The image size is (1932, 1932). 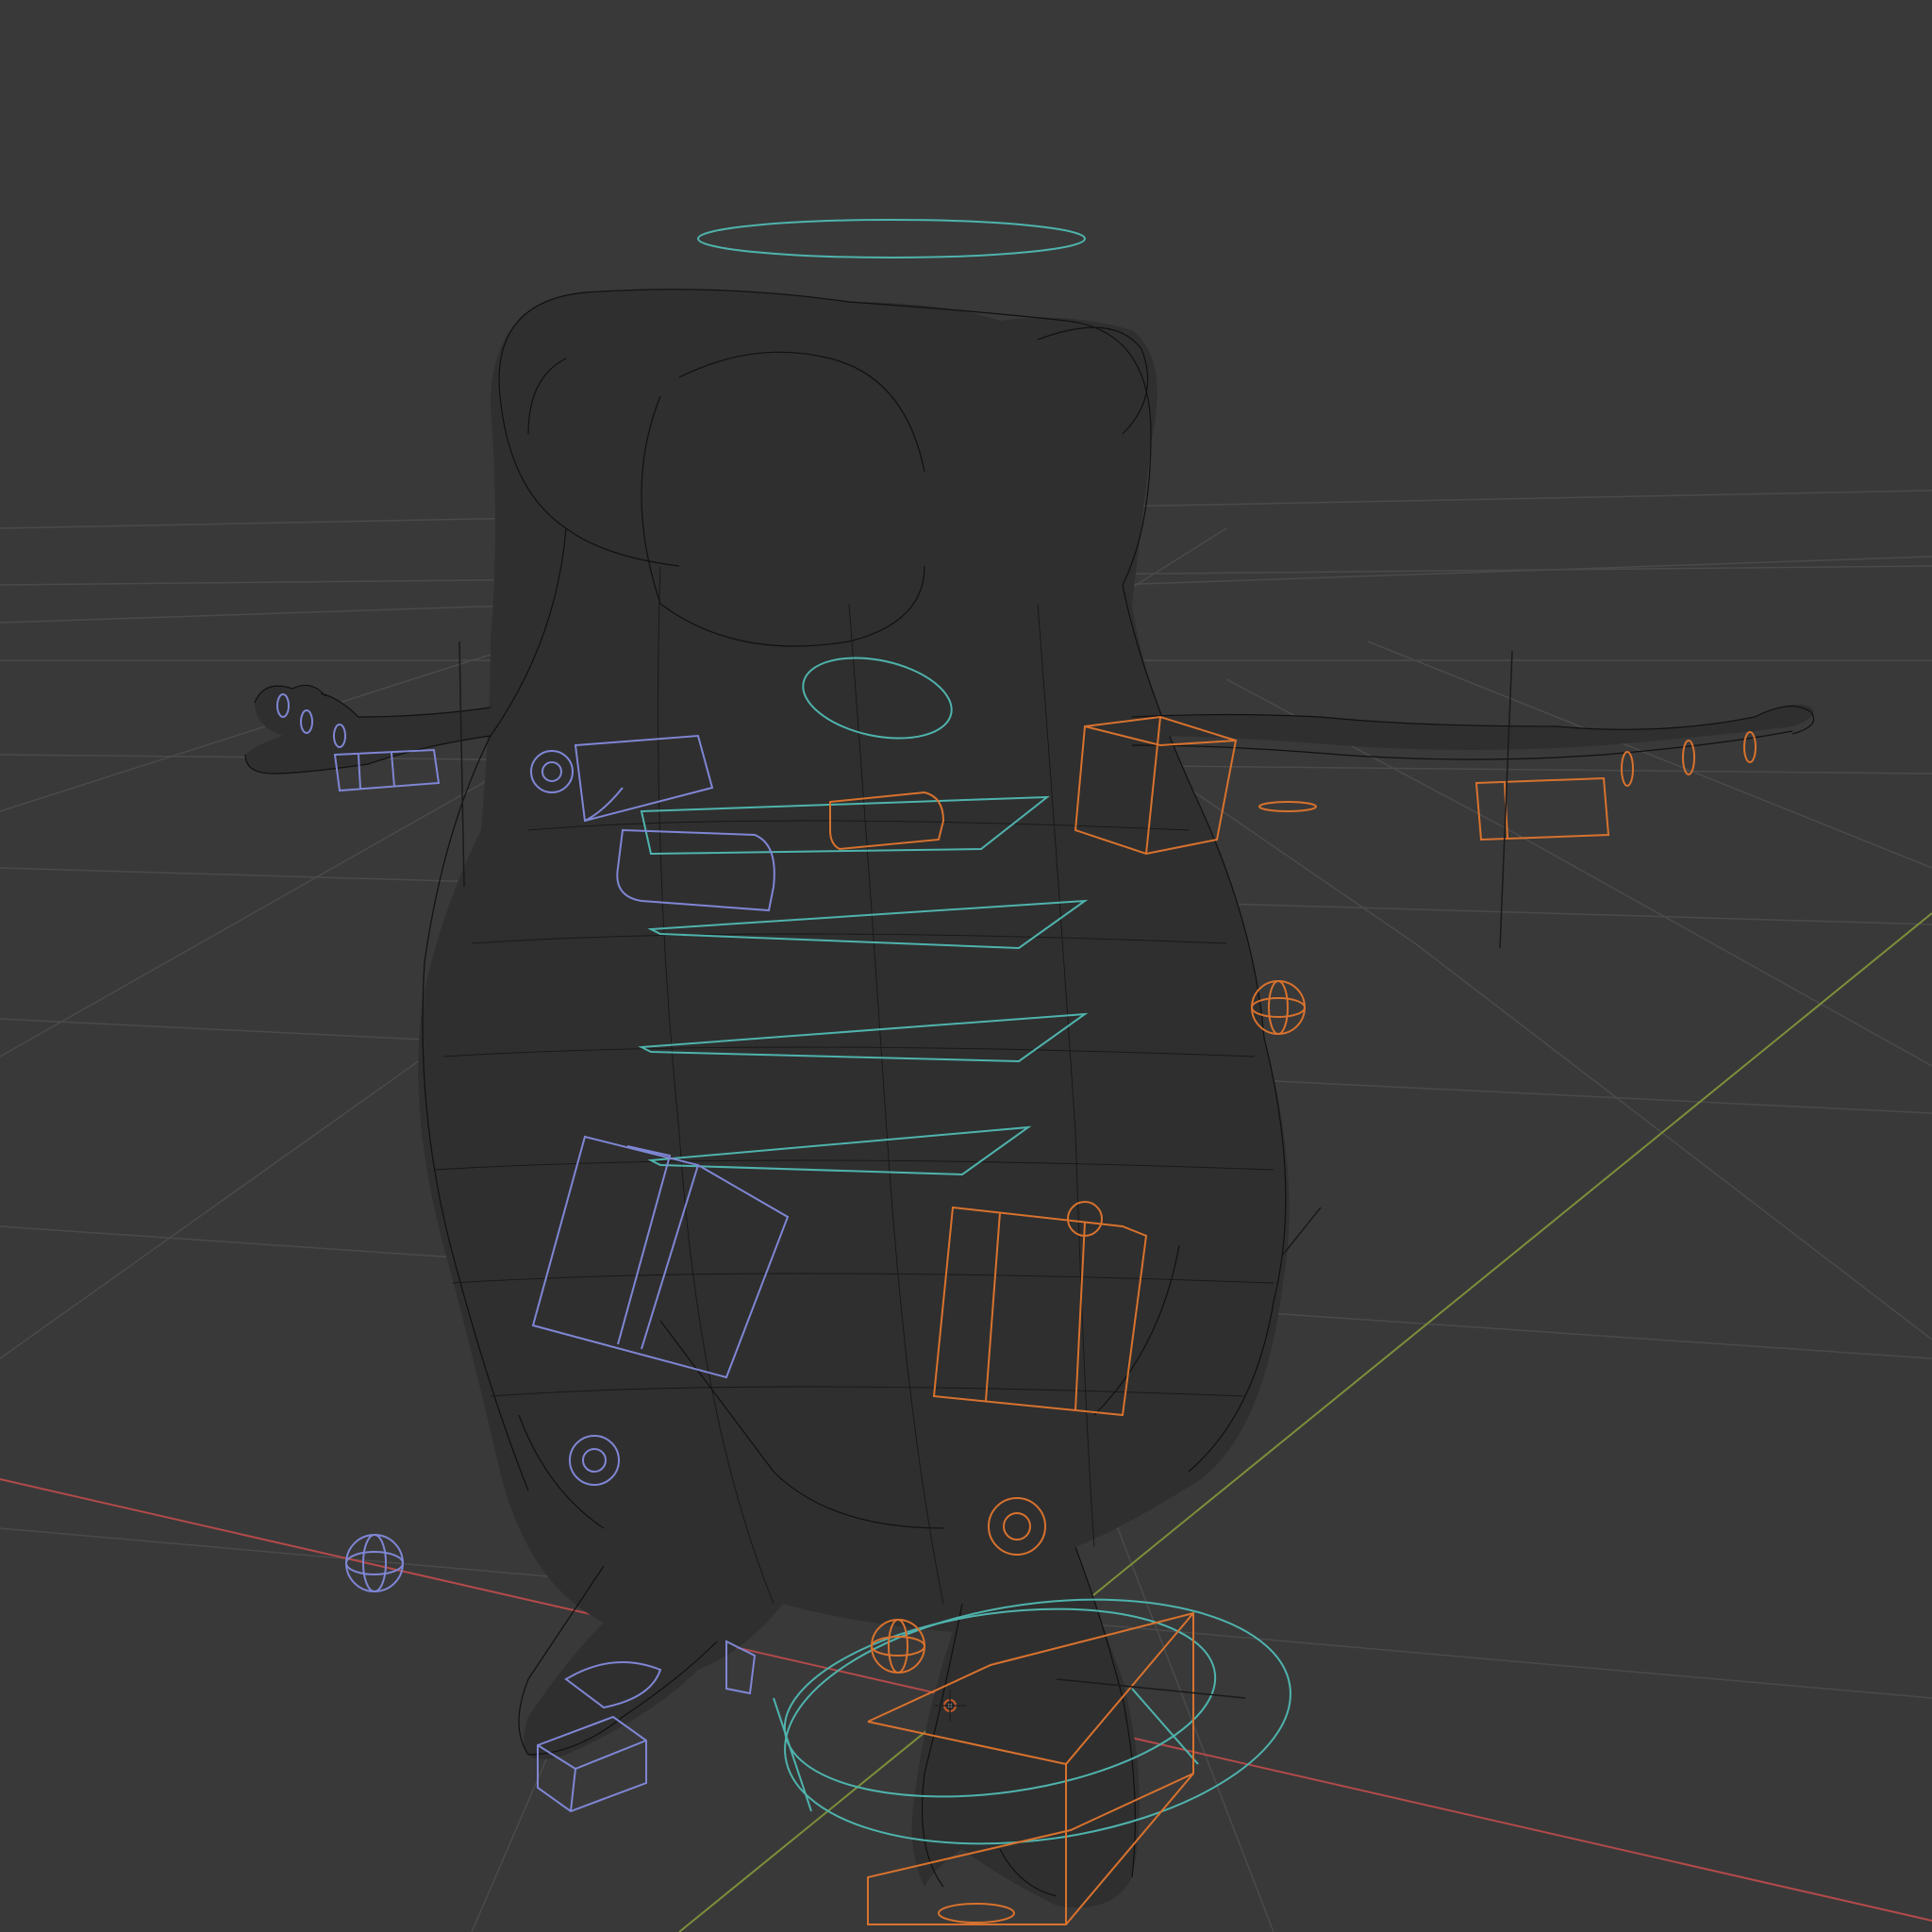 What do you see at coordinates (792, 1755) in the screenshot?
I see `root-arrow-left` at bounding box center [792, 1755].